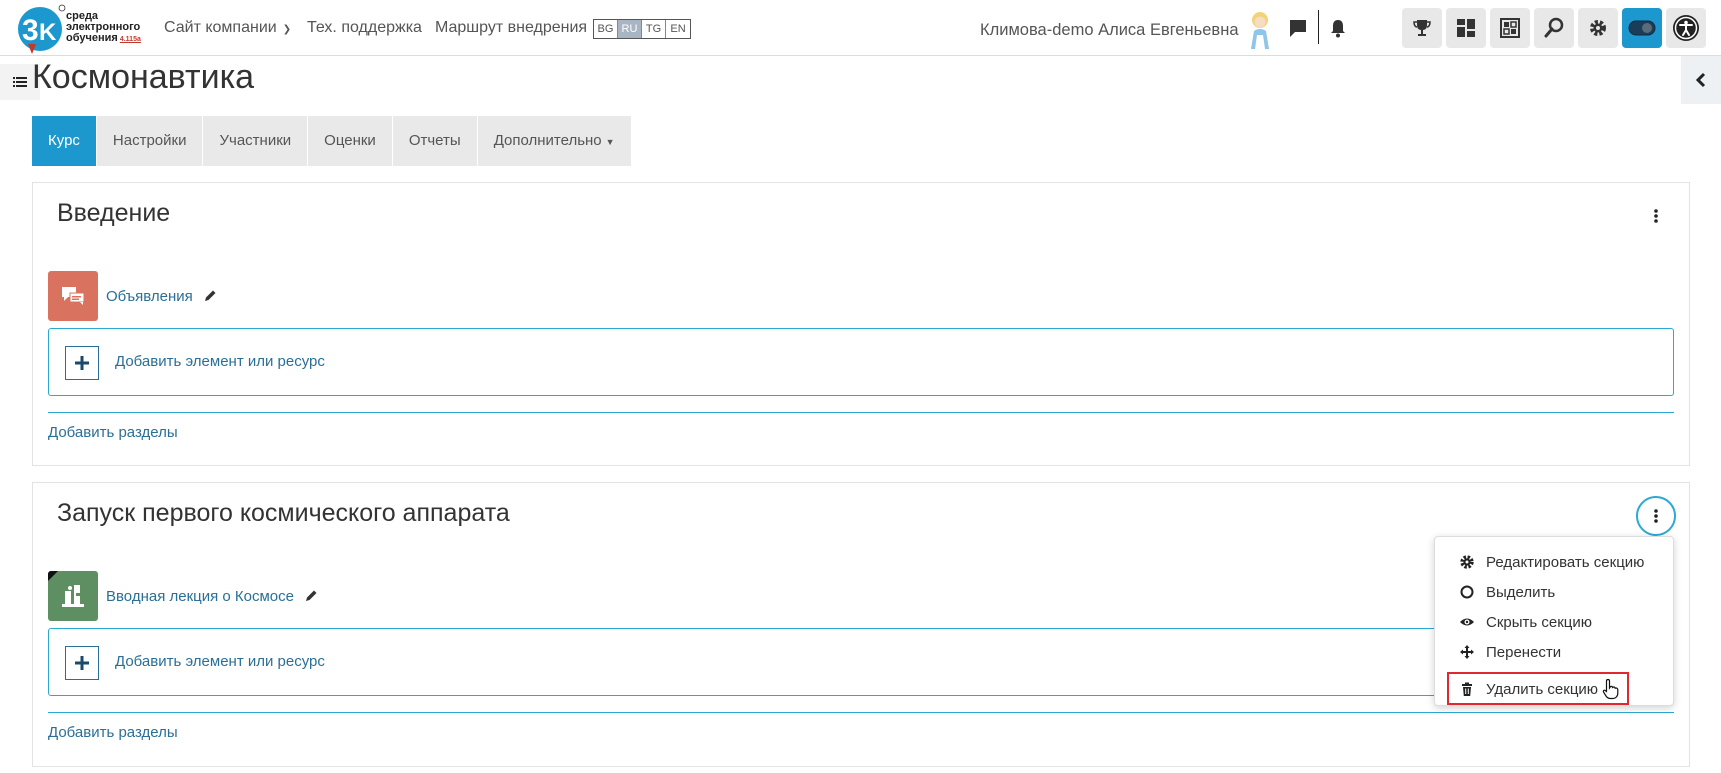 This screenshot has height=773, width=1721. What do you see at coordinates (73, 296) in the screenshot?
I see `forum-icon` at bounding box center [73, 296].